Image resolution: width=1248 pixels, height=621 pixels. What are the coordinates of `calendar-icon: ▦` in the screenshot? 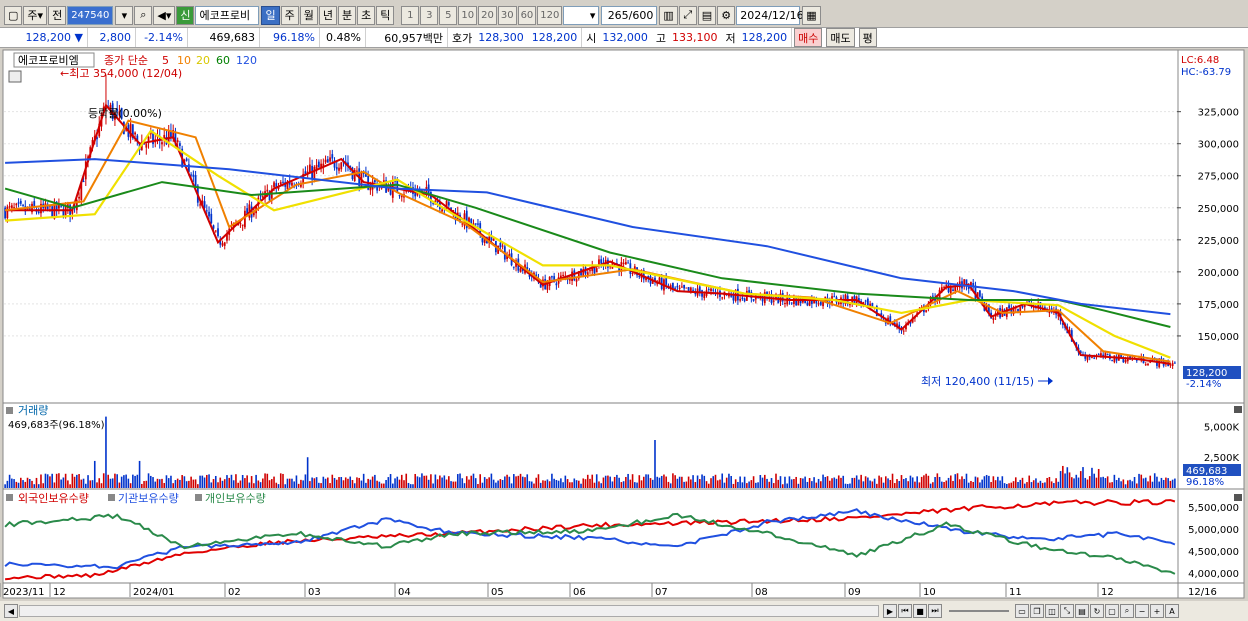 It's located at (811, 15).